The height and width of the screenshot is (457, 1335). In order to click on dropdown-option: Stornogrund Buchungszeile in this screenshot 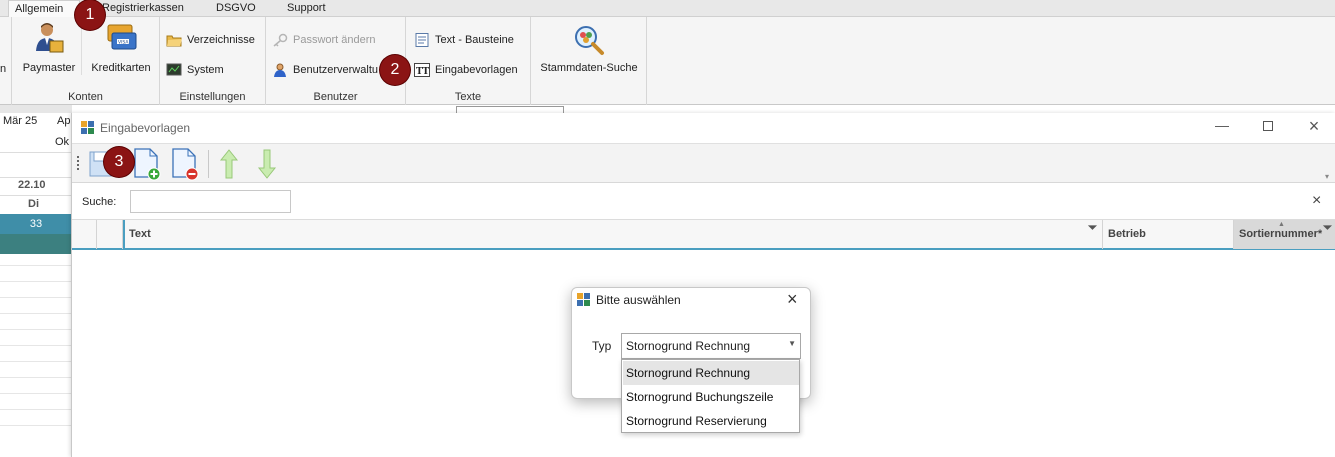, I will do `click(711, 397)`.